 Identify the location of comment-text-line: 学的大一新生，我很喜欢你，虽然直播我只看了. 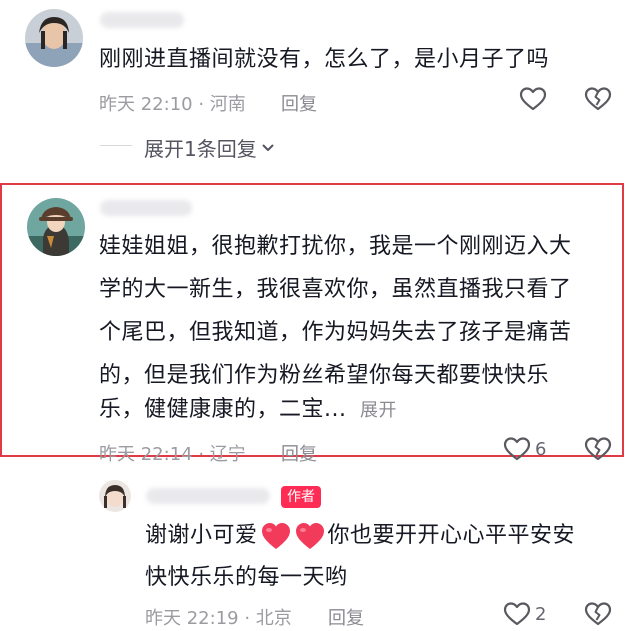
(335, 289).